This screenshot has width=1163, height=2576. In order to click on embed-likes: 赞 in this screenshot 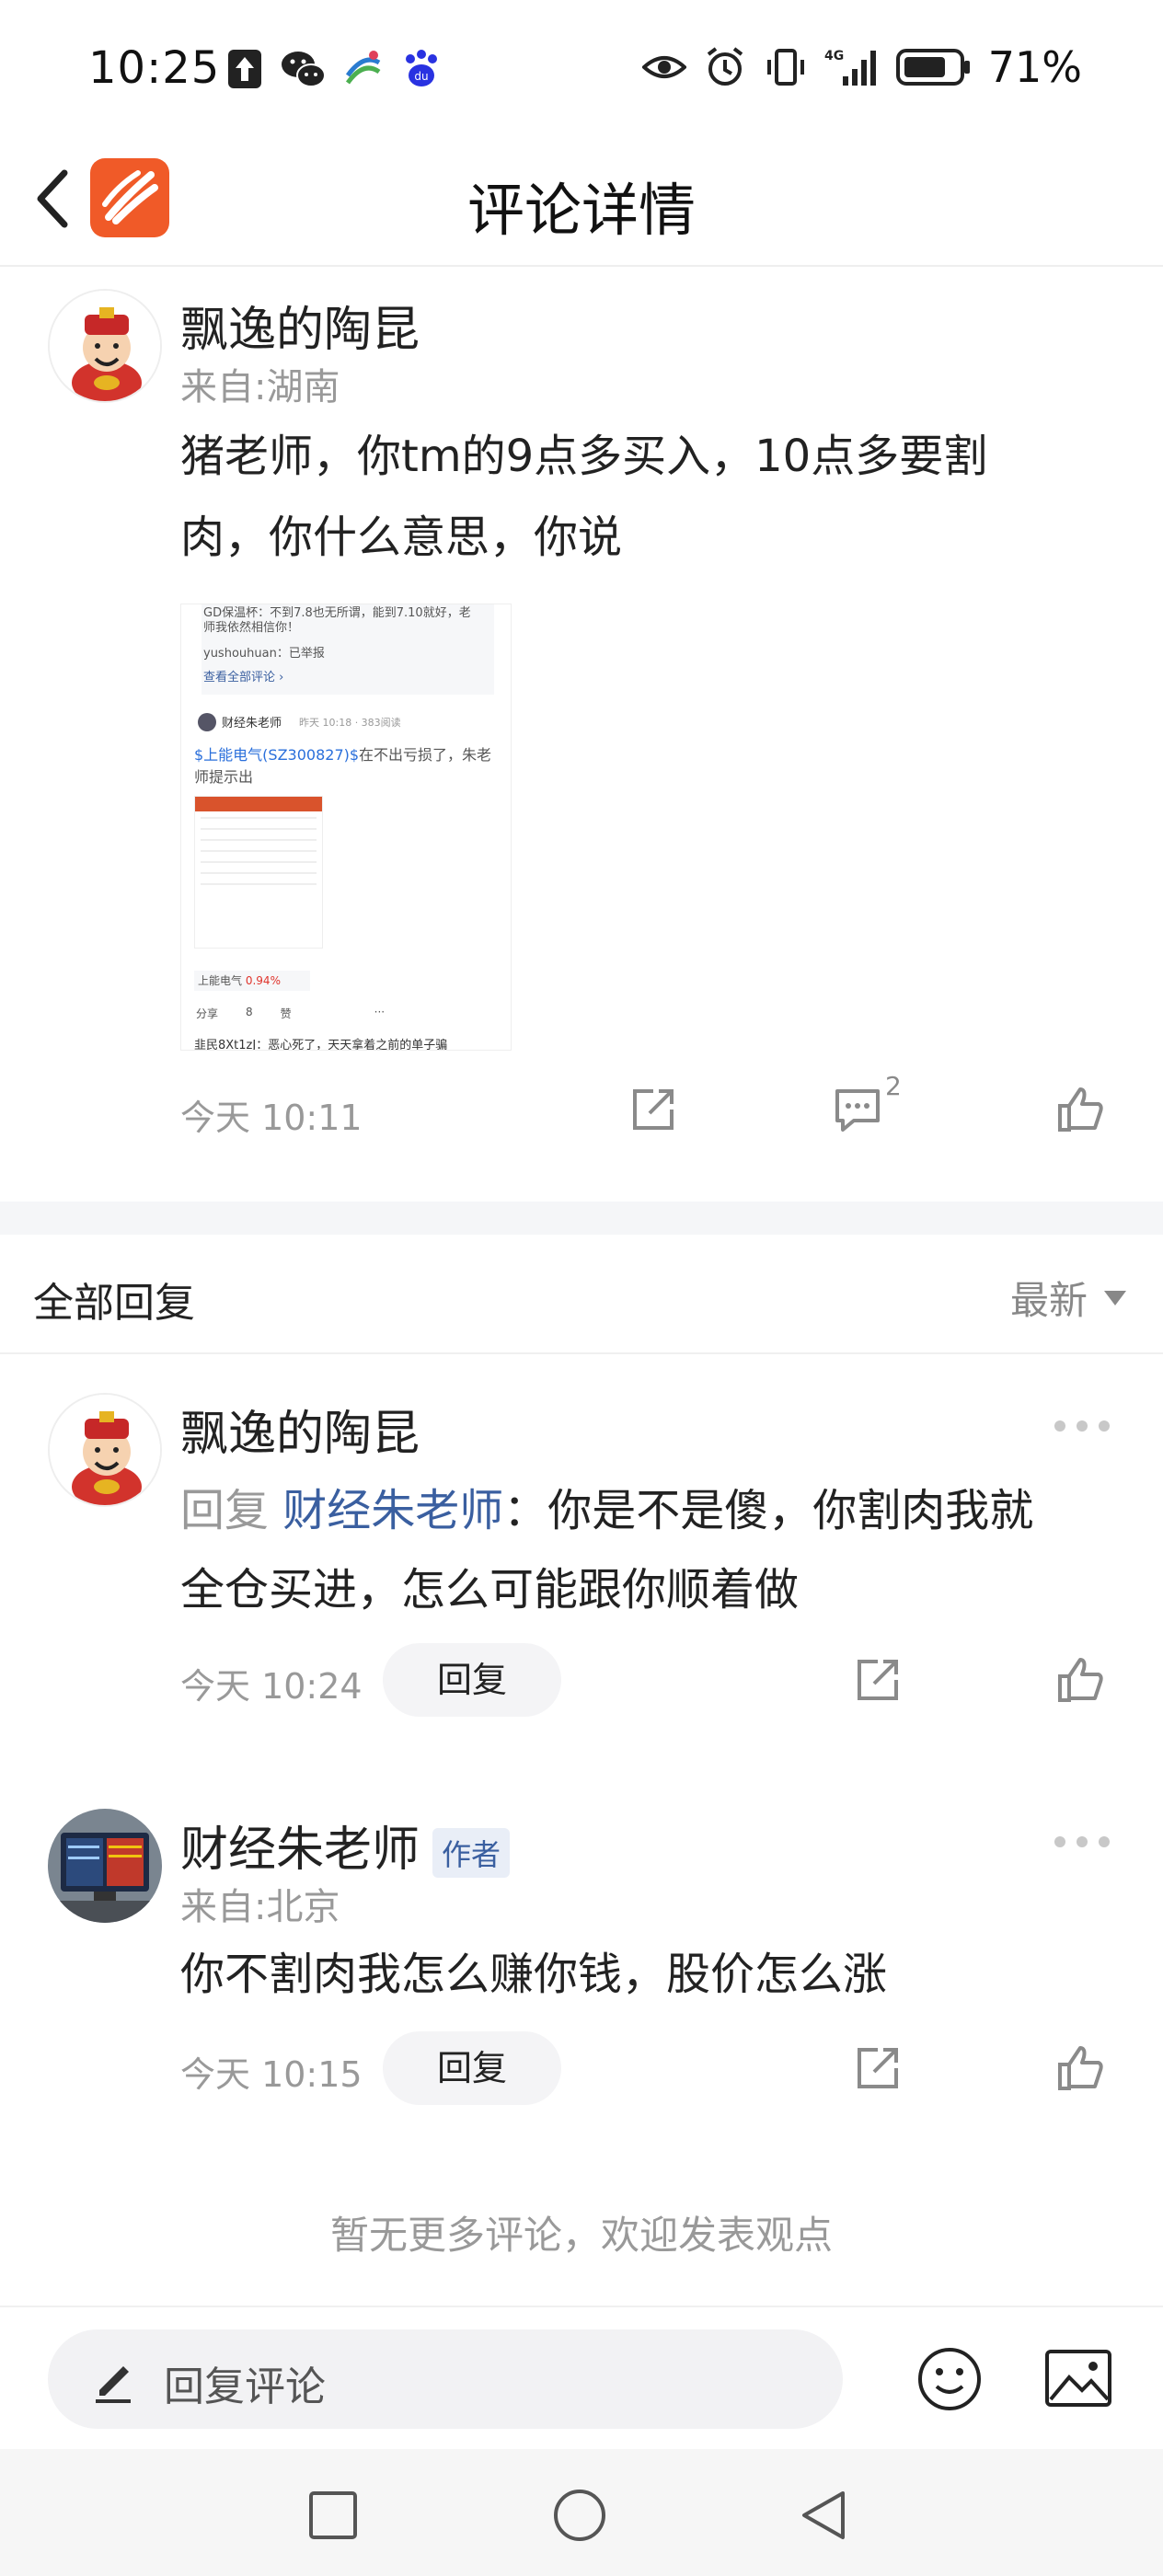, I will do `click(286, 1014)`.